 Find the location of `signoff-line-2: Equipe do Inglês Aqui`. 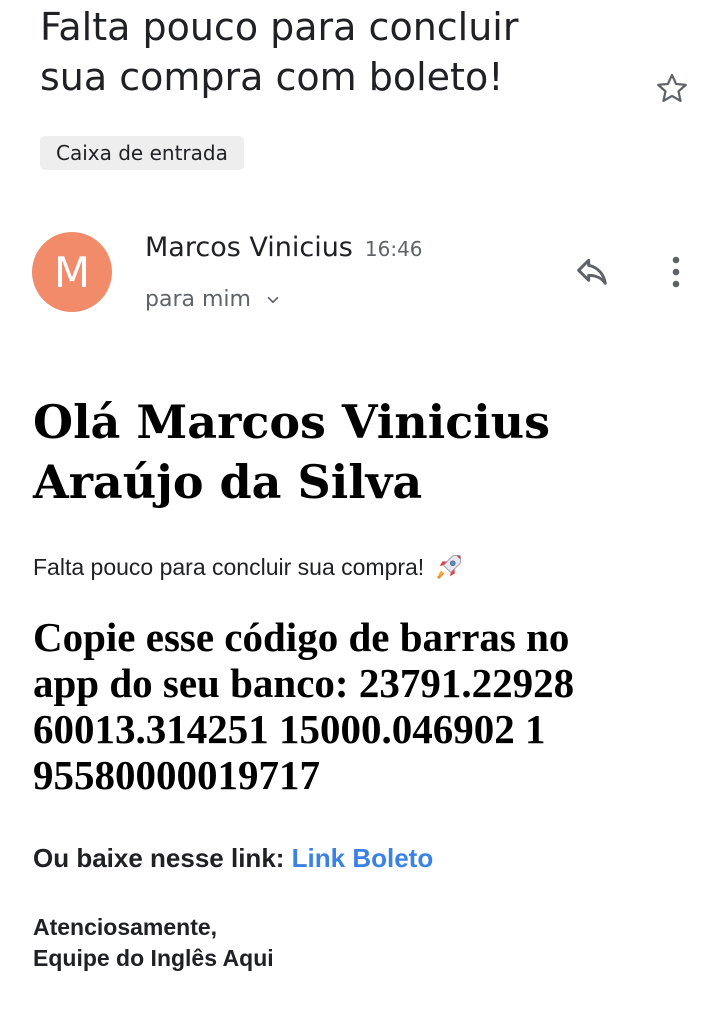

signoff-line-2: Equipe do Inglês Aqui is located at coordinates (153, 958).